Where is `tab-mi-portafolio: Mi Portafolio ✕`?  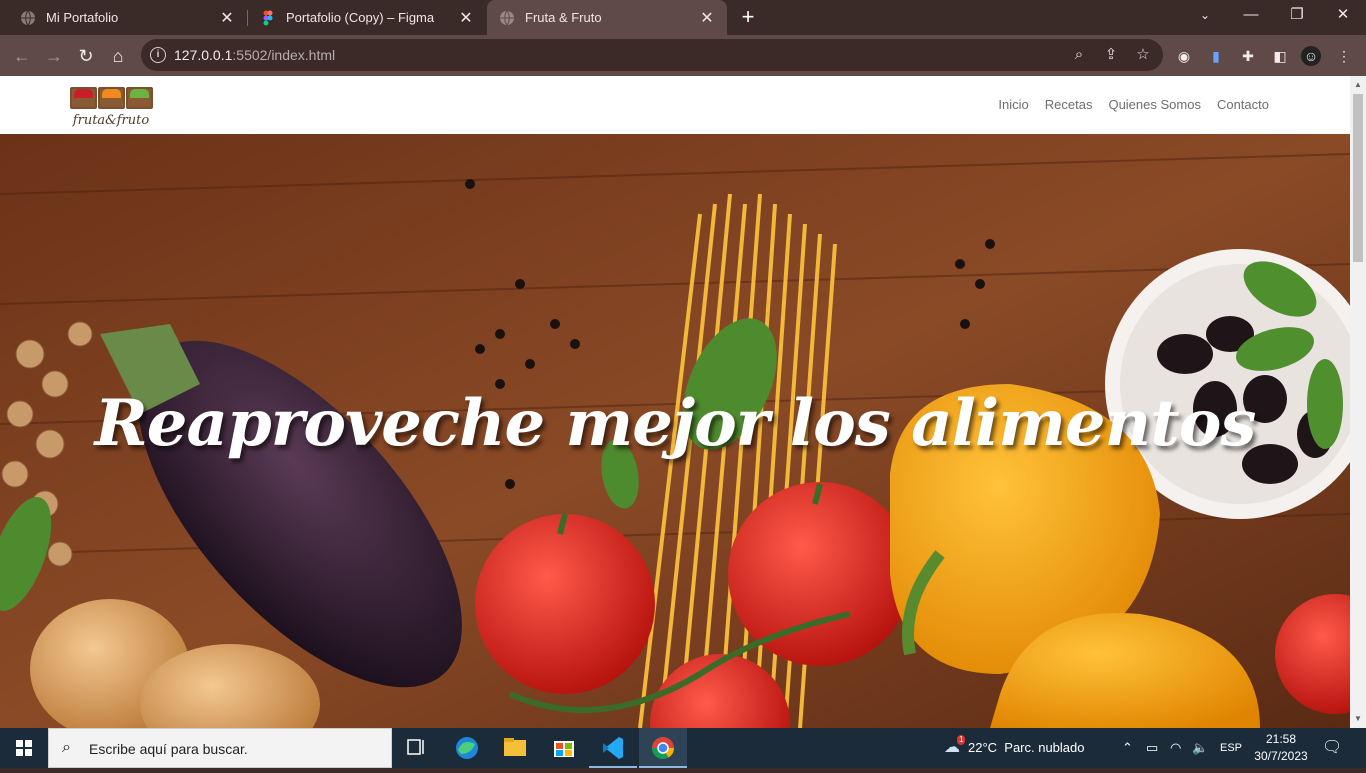
tab-mi-portafolio: Mi Portafolio ✕ is located at coordinates (123, 17).